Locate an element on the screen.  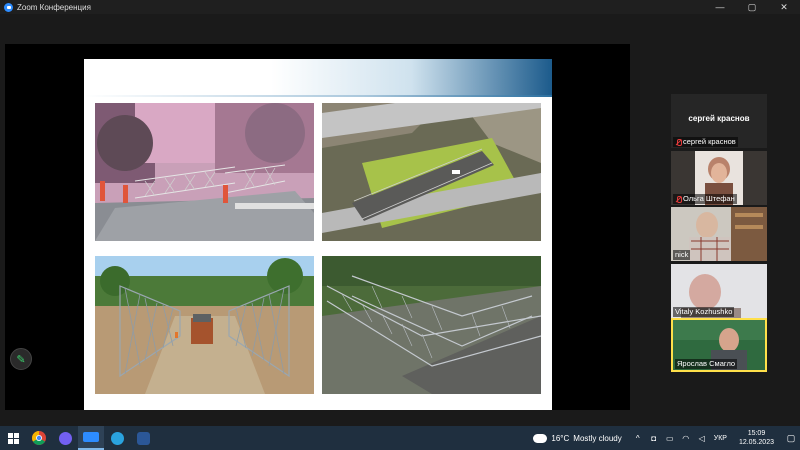
volume-icon: ◁ is located at coordinates (702, 438).